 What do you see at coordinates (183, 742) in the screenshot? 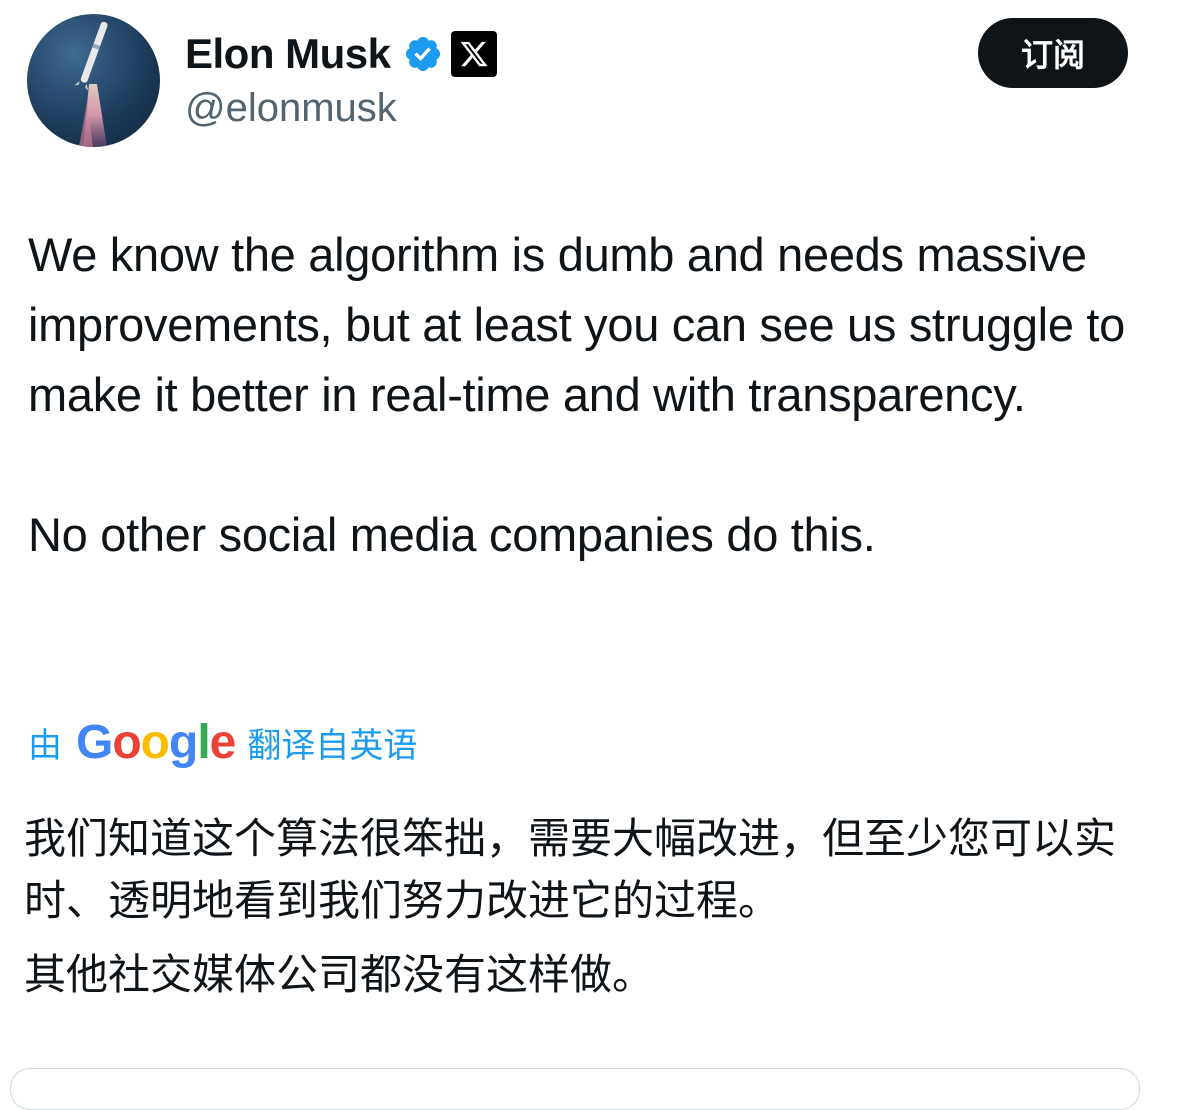
I see `google-letter: g` at bounding box center [183, 742].